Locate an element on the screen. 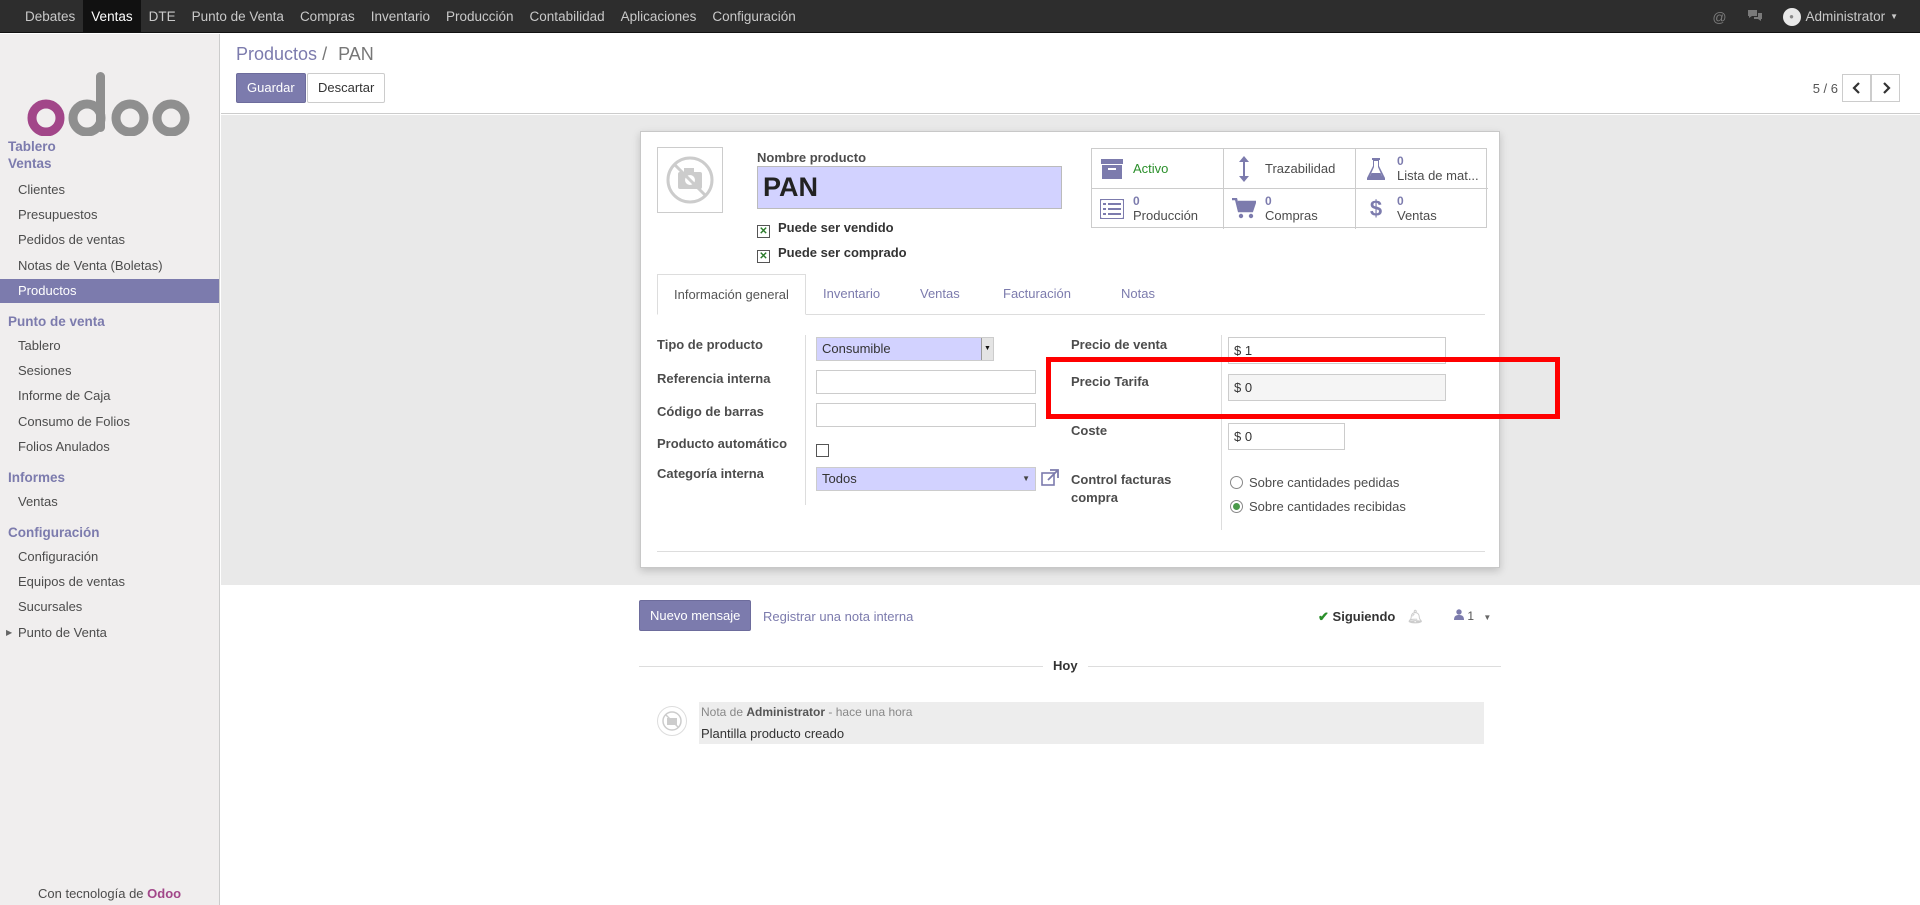  tab-facturacion: Facturación is located at coordinates (1037, 294).